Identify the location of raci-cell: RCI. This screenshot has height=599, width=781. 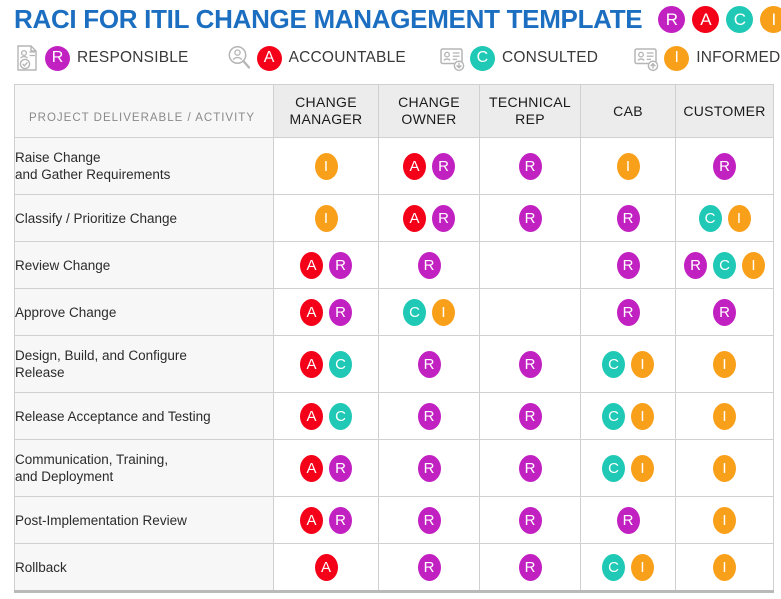
(724, 265).